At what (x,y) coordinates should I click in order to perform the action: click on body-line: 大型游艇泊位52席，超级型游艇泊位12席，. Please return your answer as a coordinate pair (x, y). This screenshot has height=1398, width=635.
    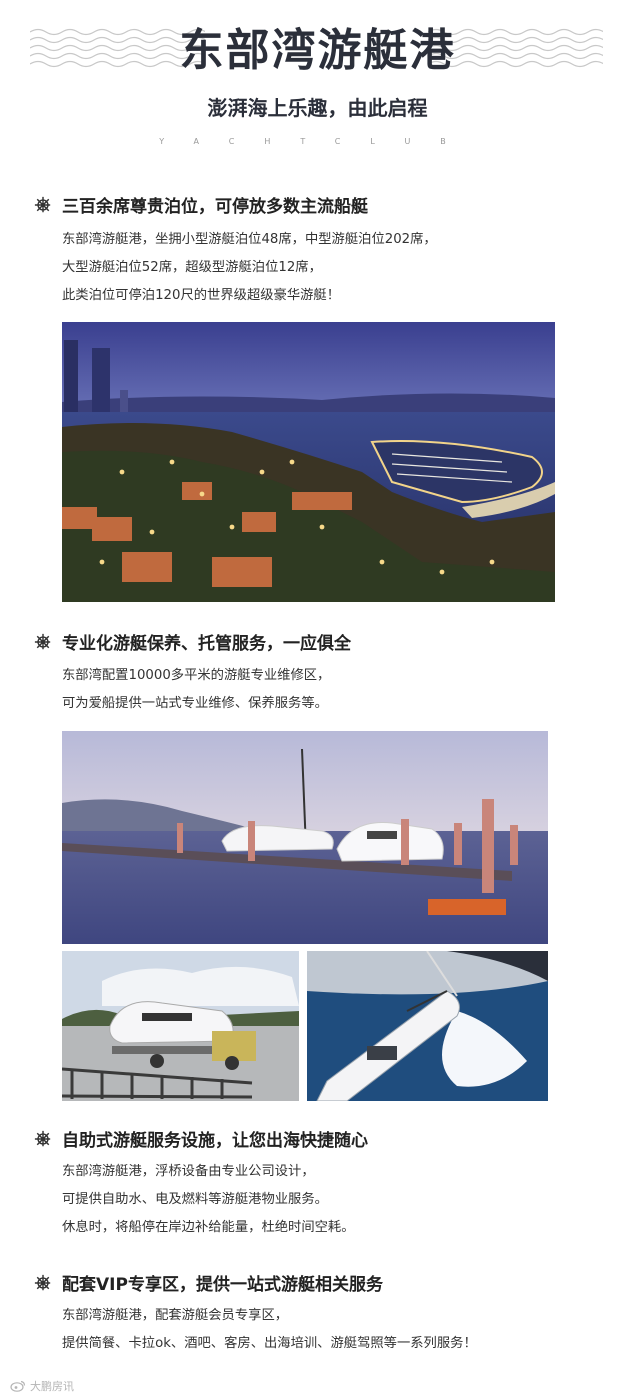
    Looking at the image, I should click on (192, 267).